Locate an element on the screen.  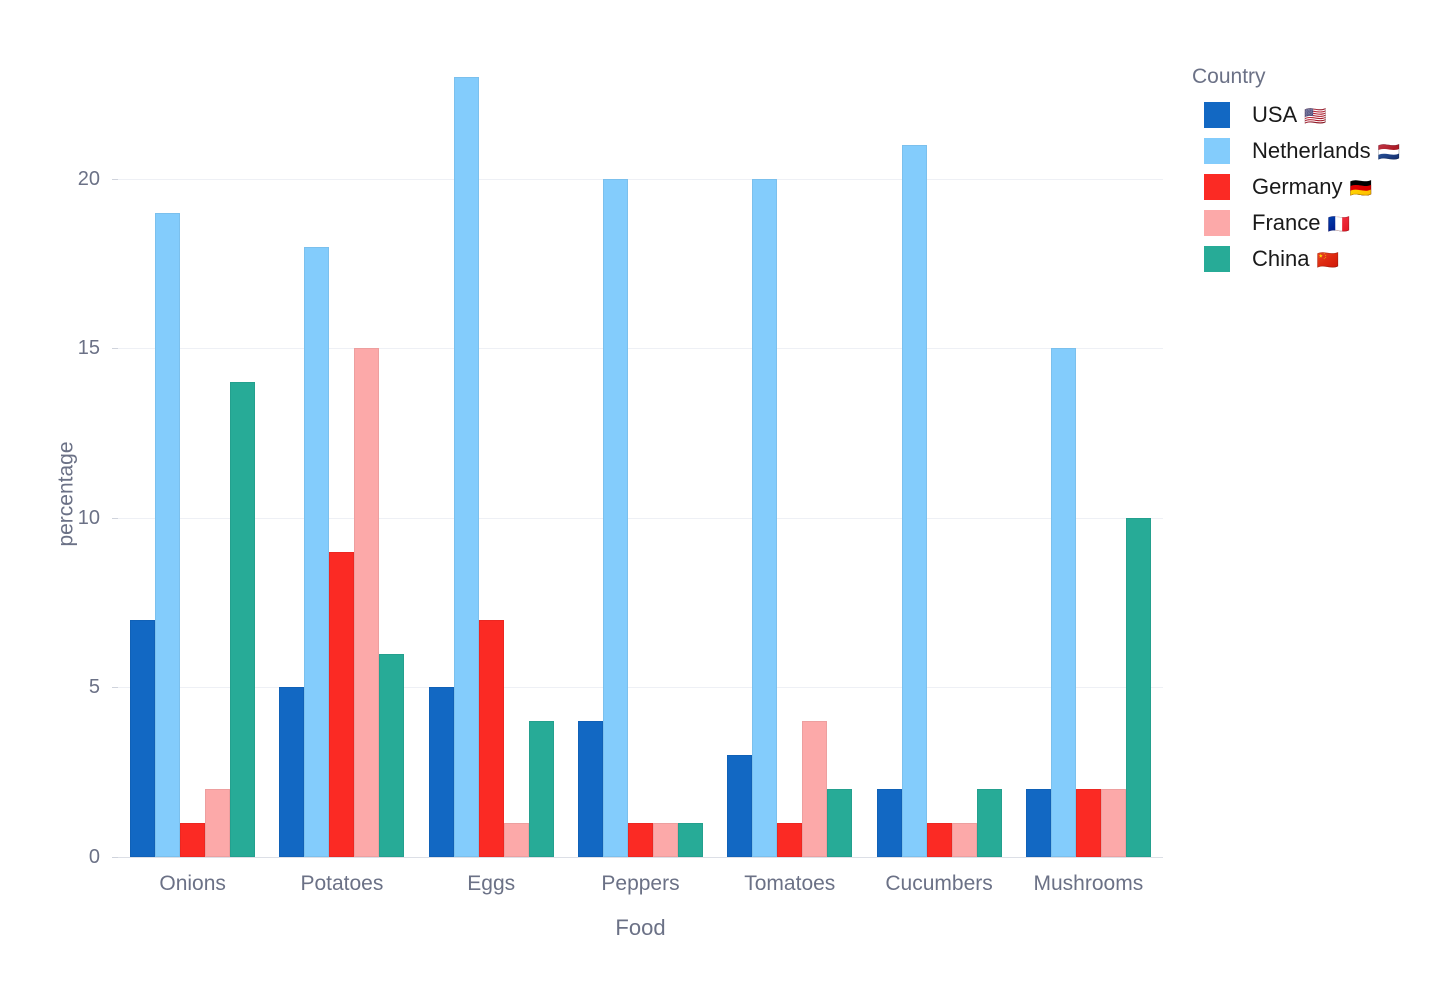
flag-icon-china: 🇨🇳 is located at coordinates (1327, 260).